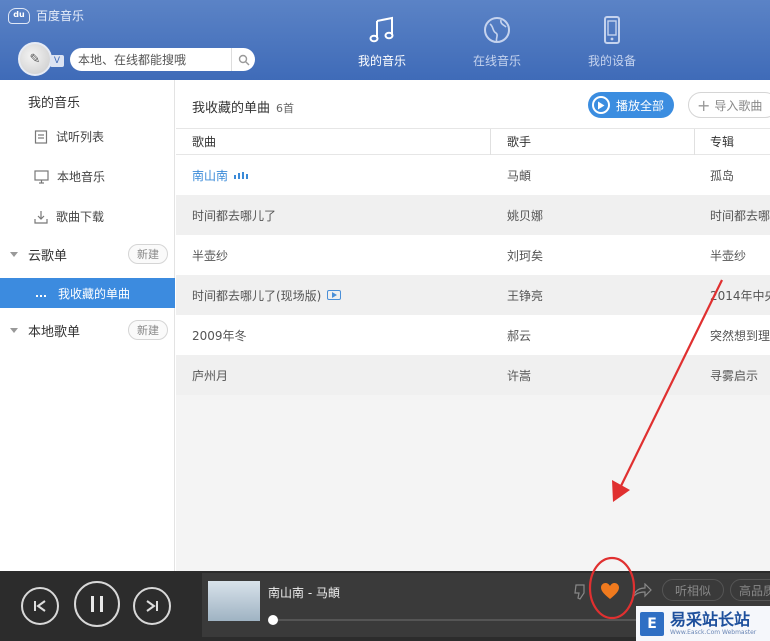 This screenshot has width=770, height=641. What do you see at coordinates (219, 335) in the screenshot?
I see `song-title: 2009年冬` at bounding box center [219, 335].